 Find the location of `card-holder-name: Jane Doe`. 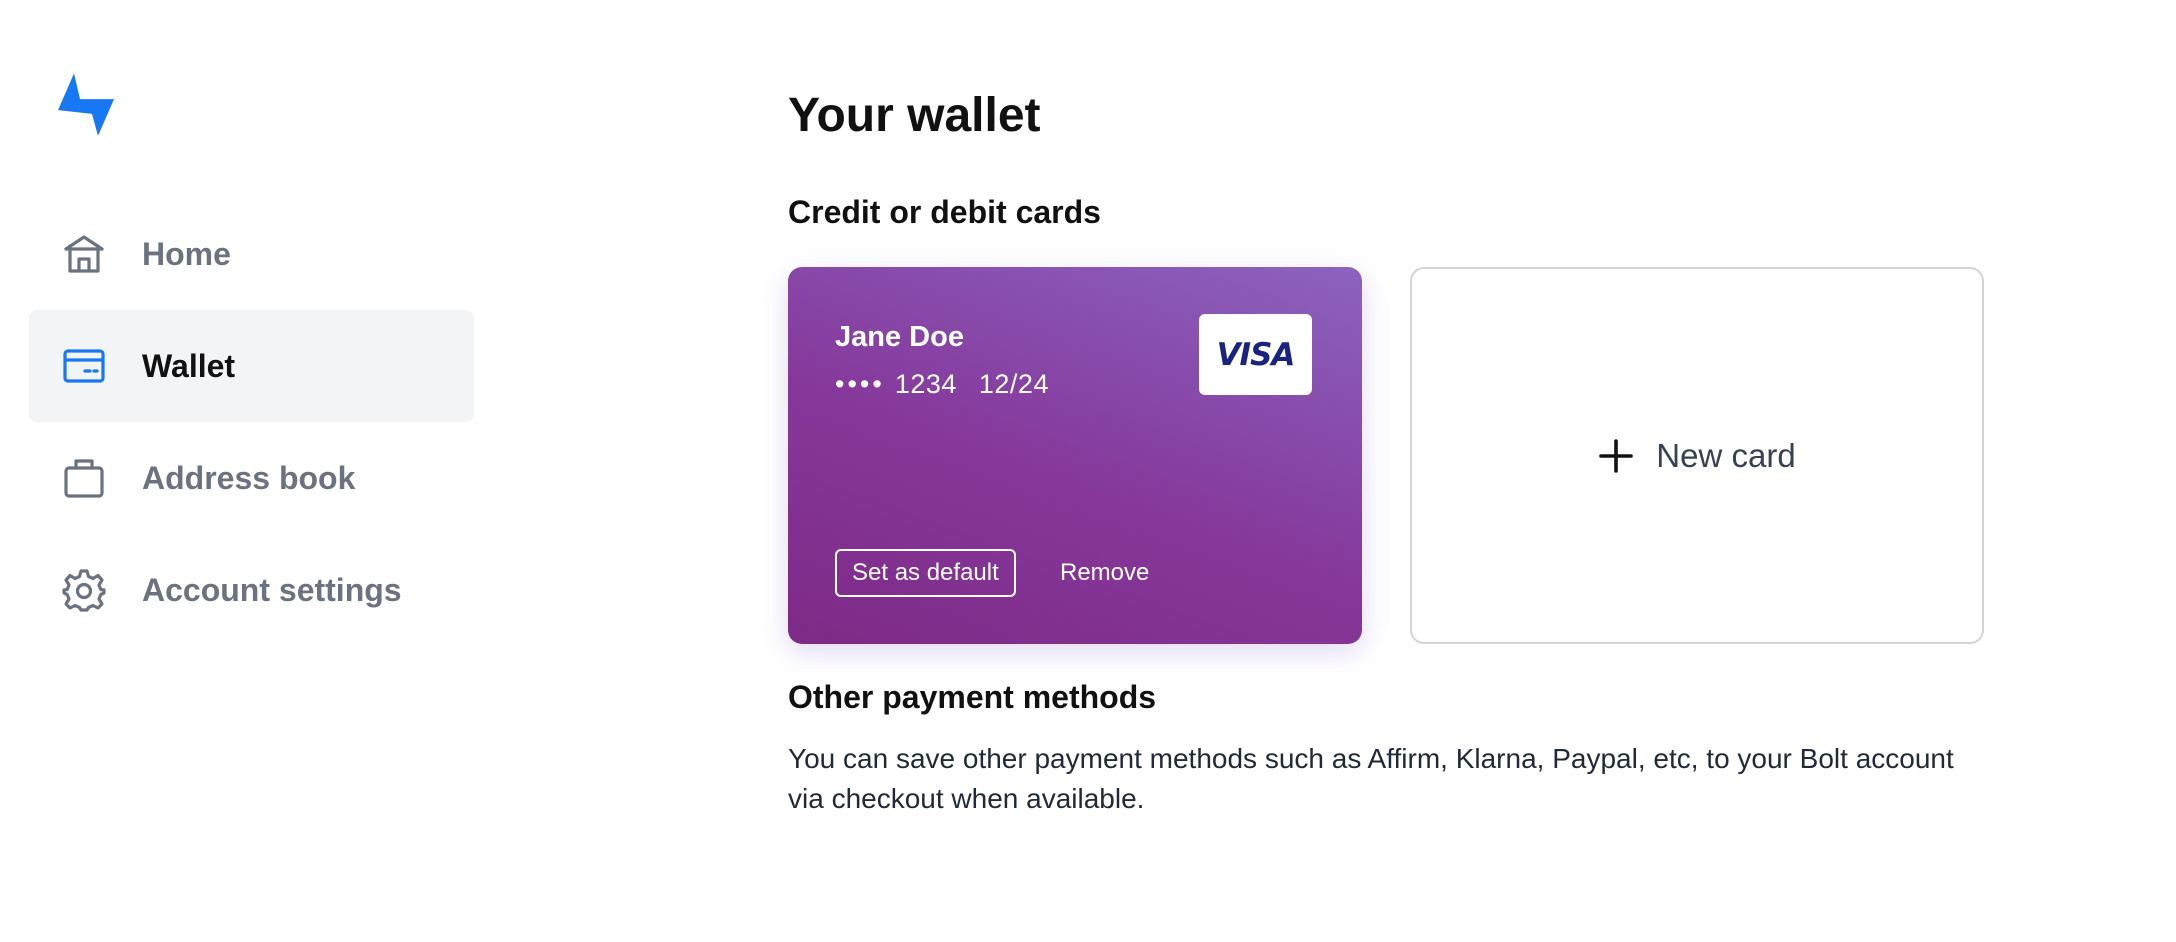

card-holder-name: Jane Doe is located at coordinates (899, 337).